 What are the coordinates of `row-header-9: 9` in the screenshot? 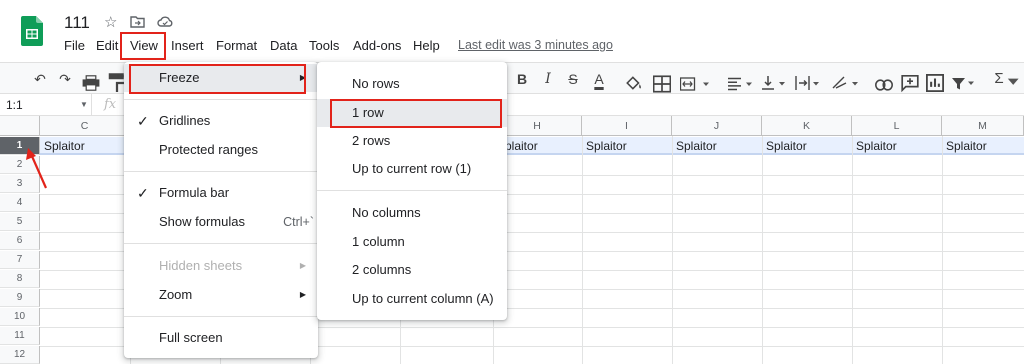 It's located at (20, 298).